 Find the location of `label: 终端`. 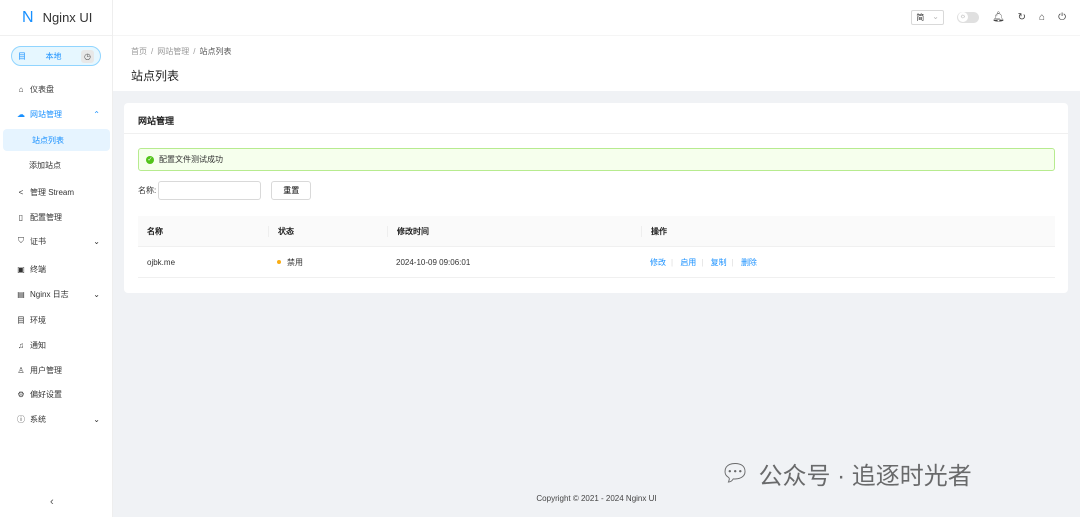

label: 终端 is located at coordinates (38, 269).